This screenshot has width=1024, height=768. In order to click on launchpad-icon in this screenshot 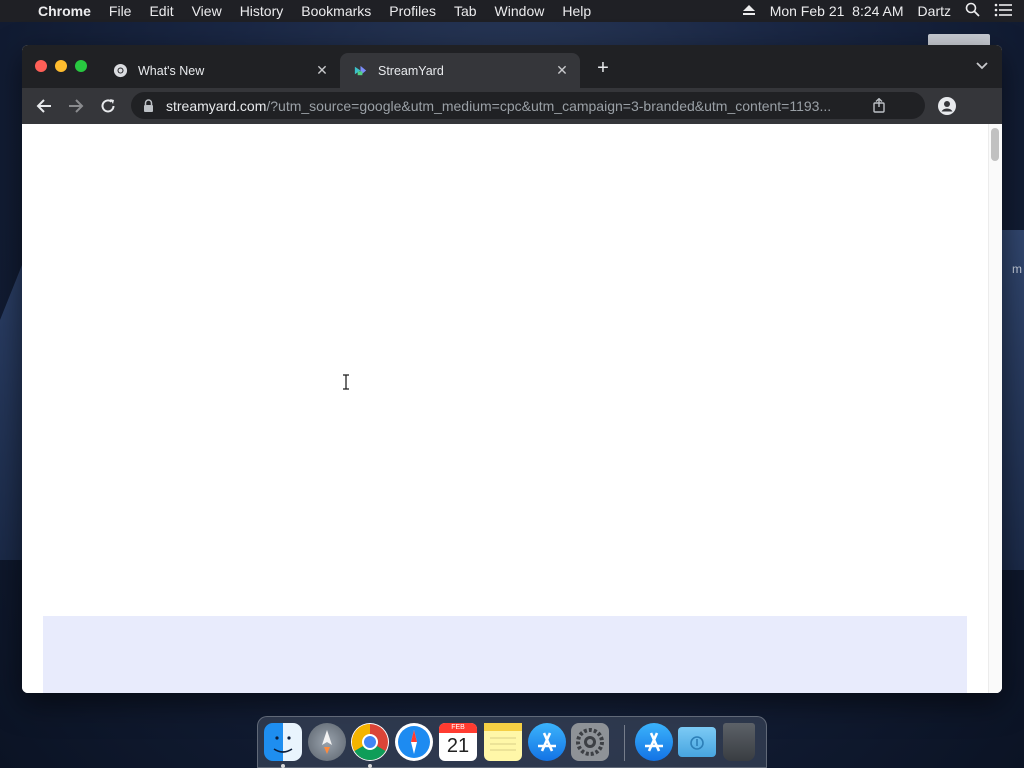, I will do `click(327, 742)`.